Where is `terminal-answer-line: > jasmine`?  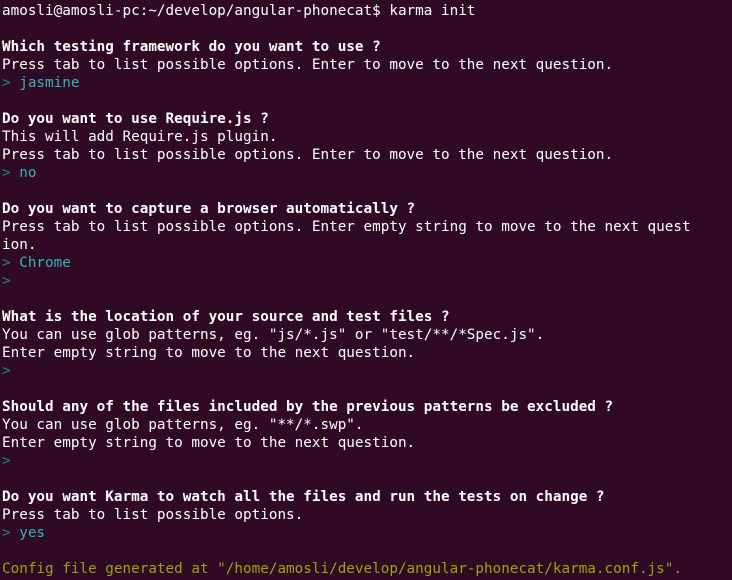
terminal-answer-line: > jasmine is located at coordinates (367, 83).